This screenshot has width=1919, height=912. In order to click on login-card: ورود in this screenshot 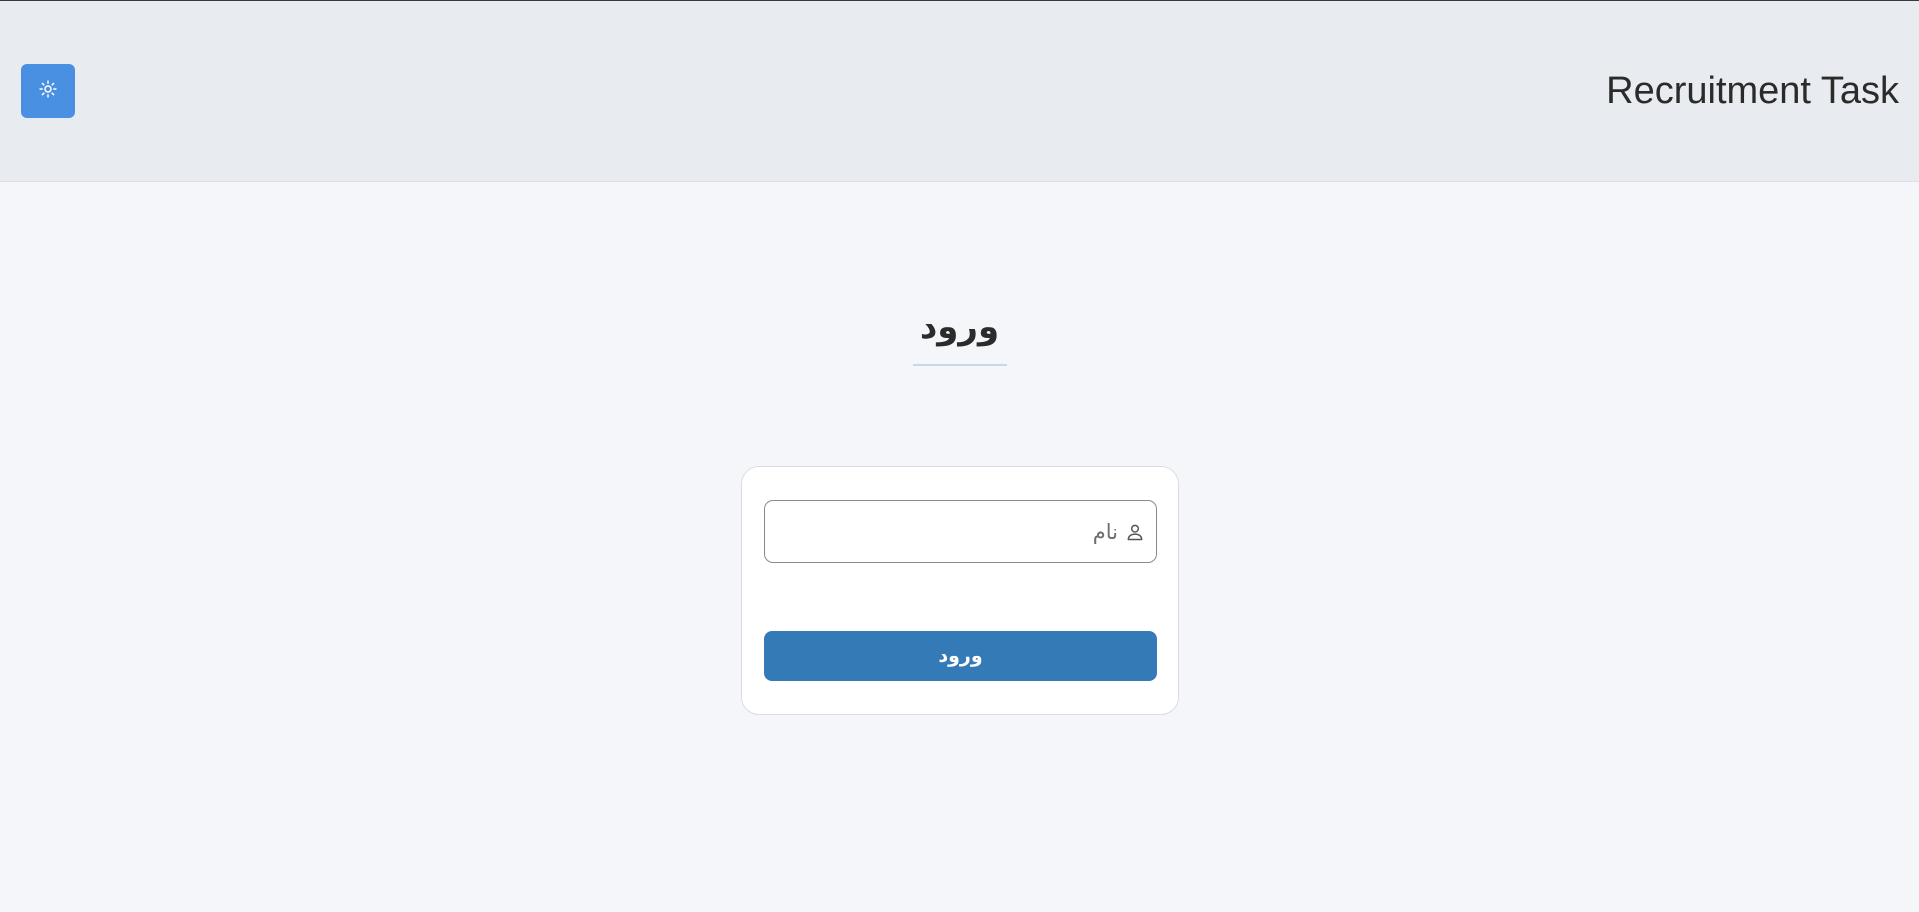, I will do `click(960, 590)`.